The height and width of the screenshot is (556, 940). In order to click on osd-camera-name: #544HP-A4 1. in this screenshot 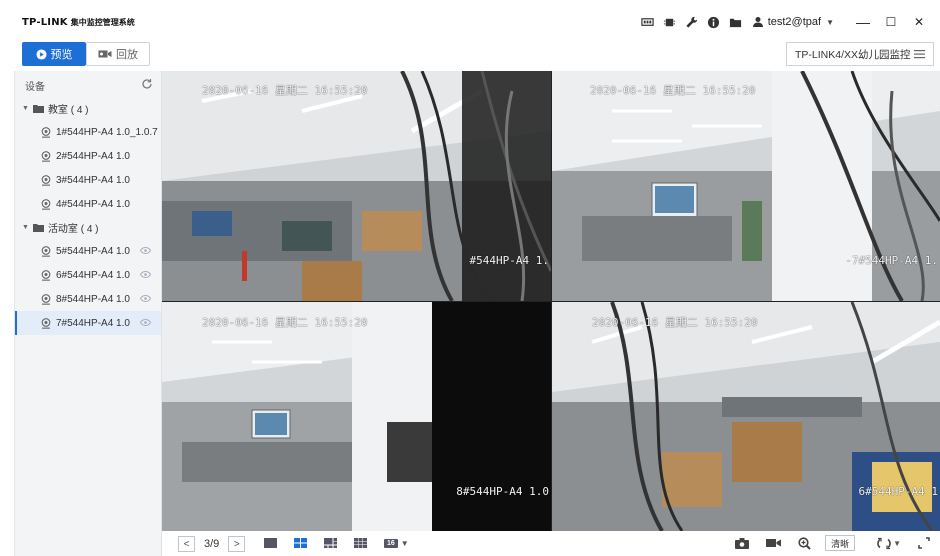, I will do `click(509, 260)`.